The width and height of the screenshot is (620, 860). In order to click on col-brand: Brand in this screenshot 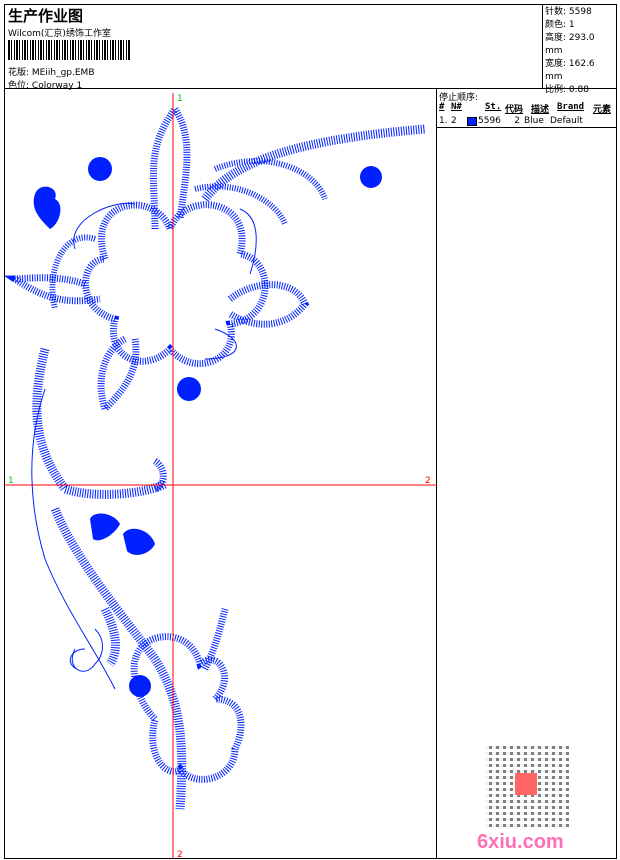, I will do `click(571, 107)`.